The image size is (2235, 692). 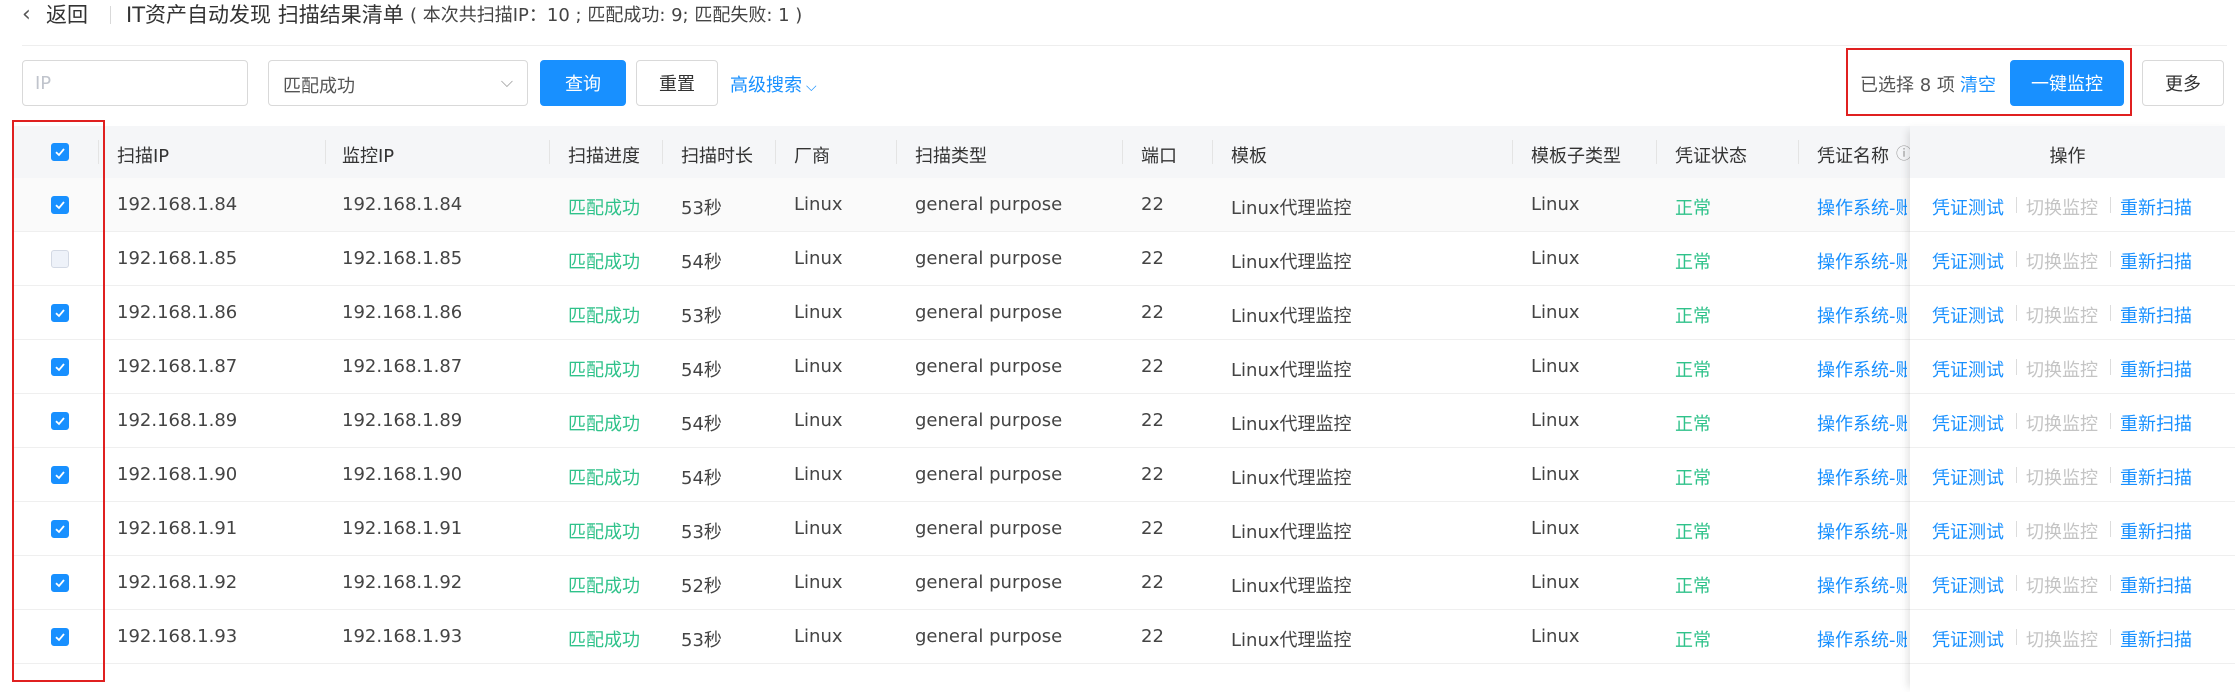 I want to click on cell-scan-ip: 192.168.1.87, so click(x=177, y=366).